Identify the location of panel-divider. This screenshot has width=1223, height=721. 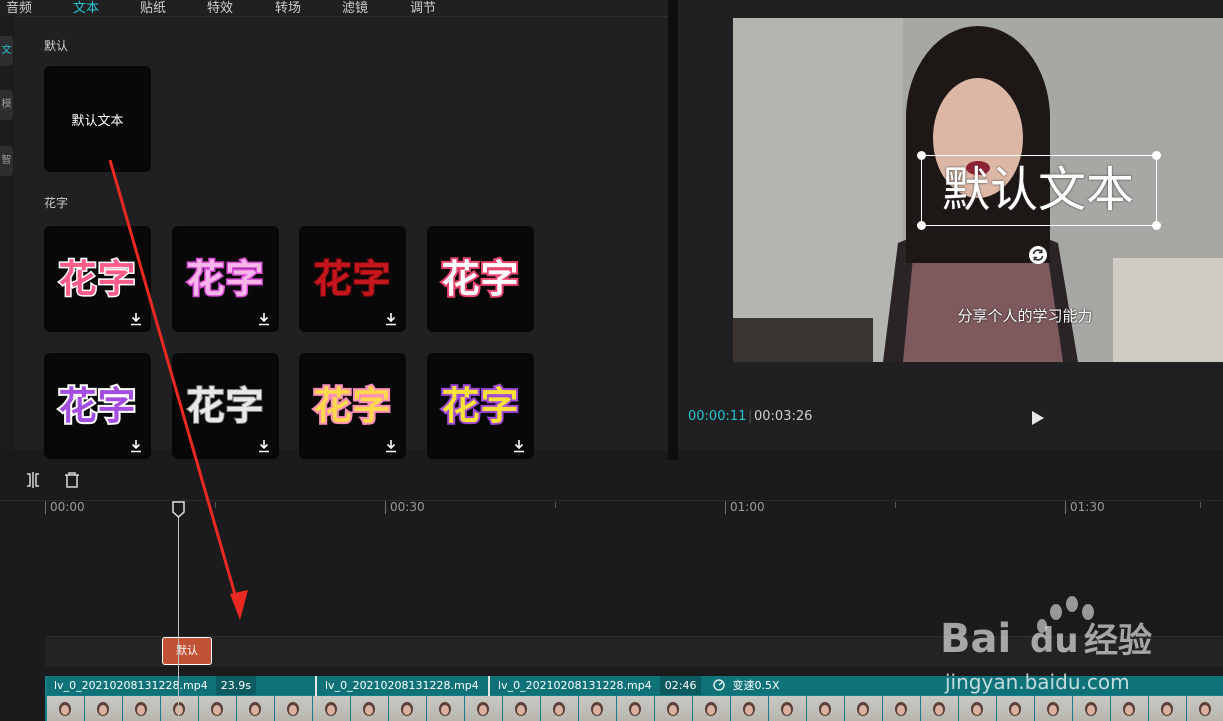
(673, 230).